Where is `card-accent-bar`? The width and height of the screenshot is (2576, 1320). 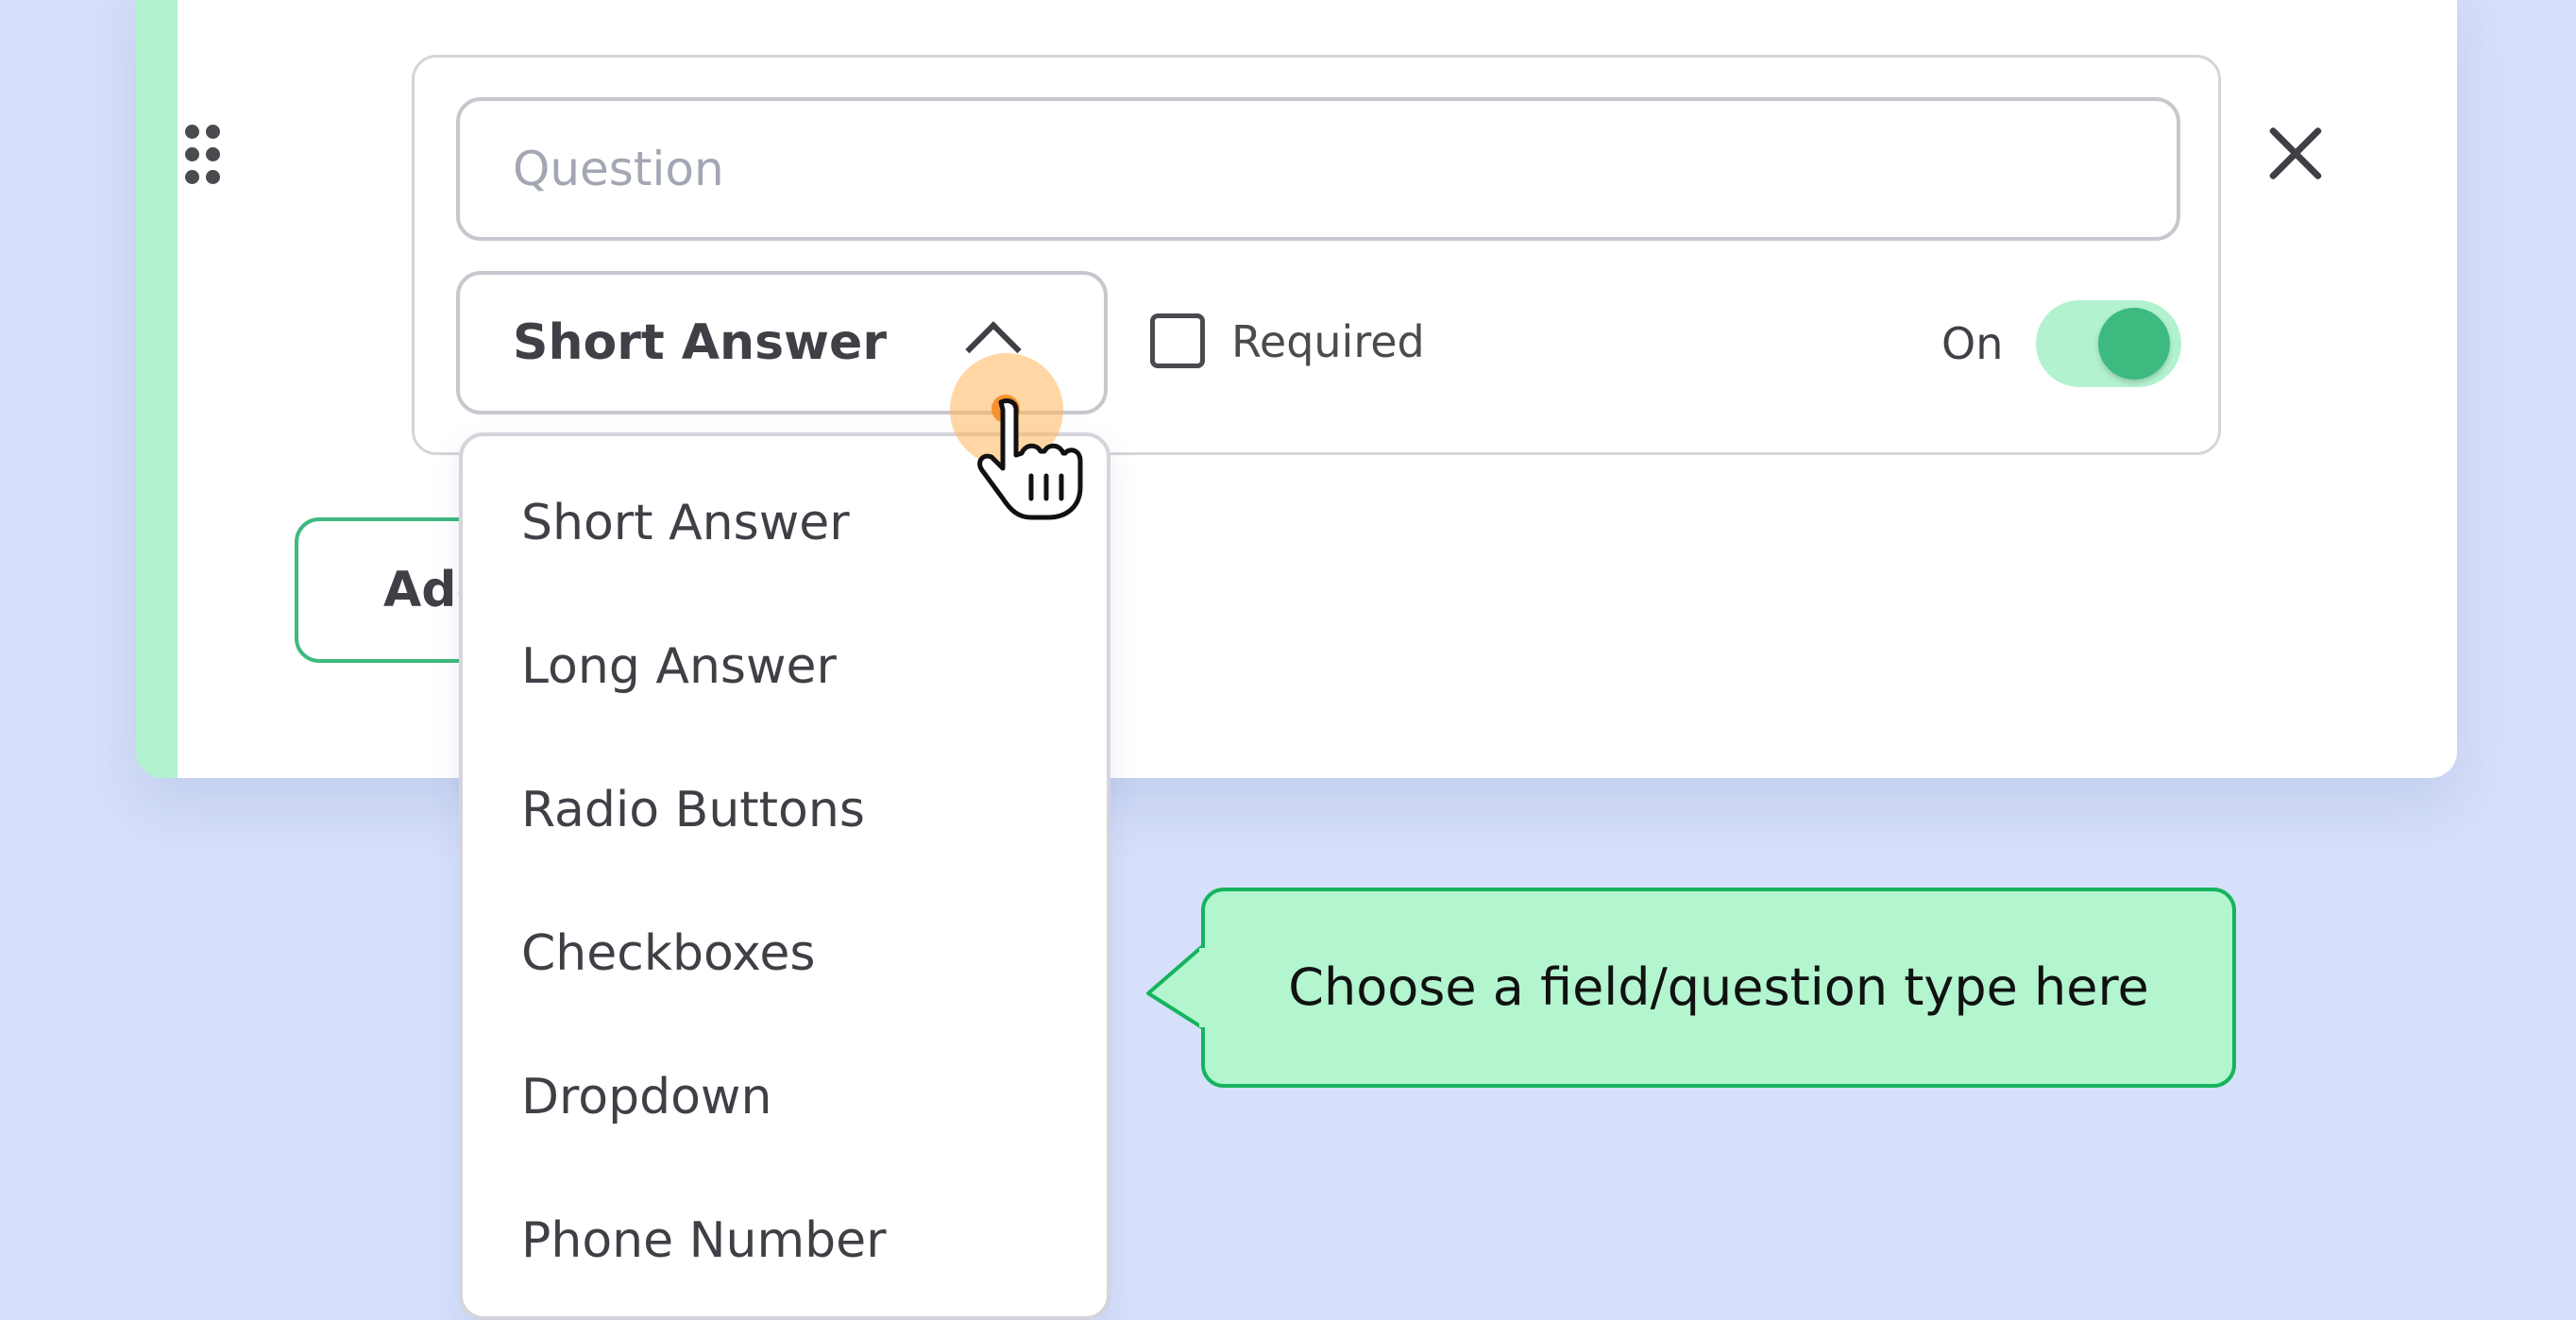
card-accent-bar is located at coordinates (157, 389).